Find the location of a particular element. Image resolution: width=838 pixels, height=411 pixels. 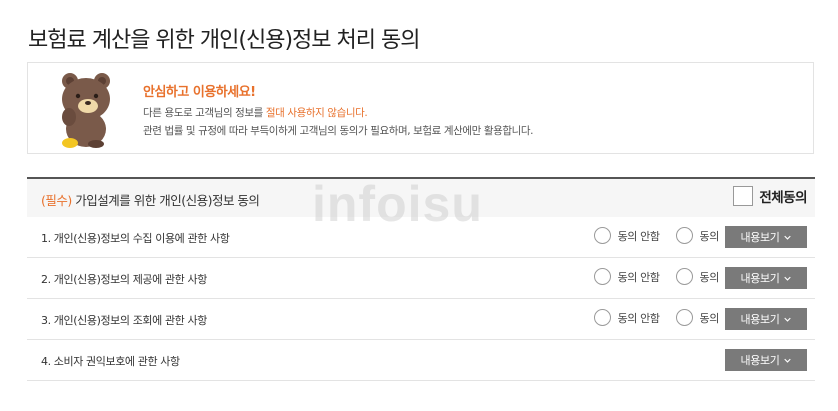

agree-all-checkbox: 전체동의 is located at coordinates (770, 196).